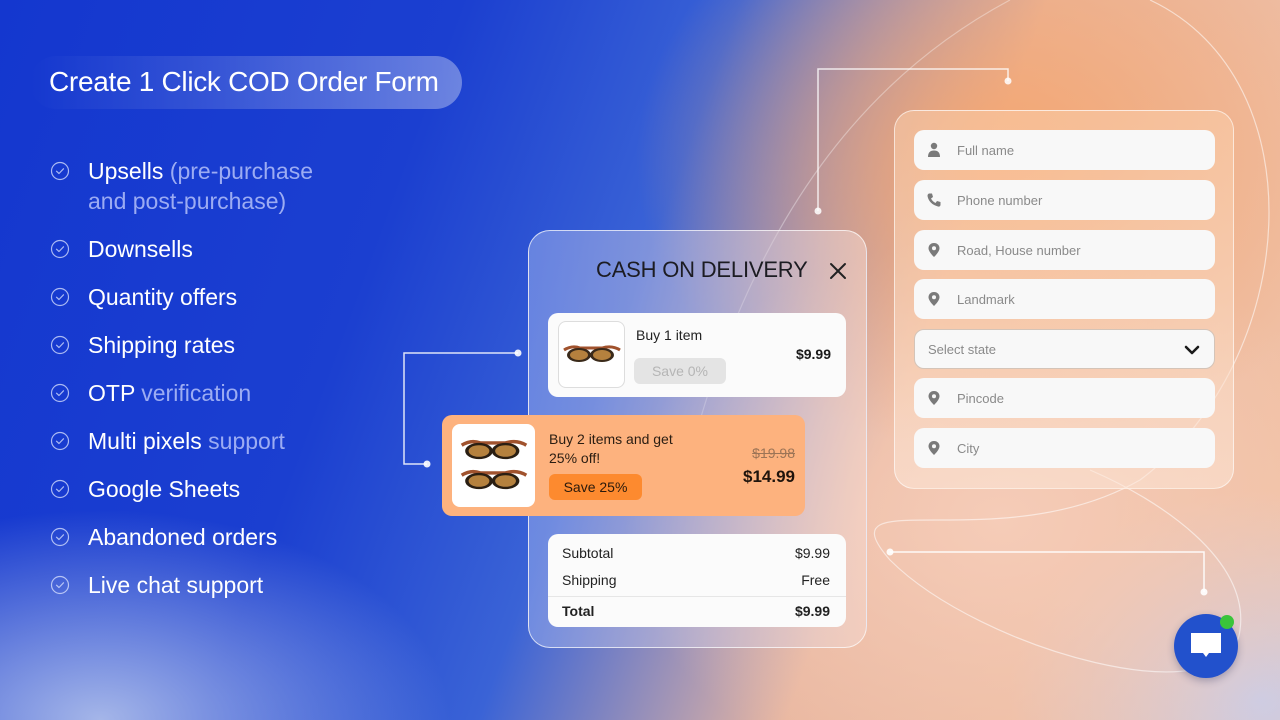 The height and width of the screenshot is (720, 1280). What do you see at coordinates (183, 537) in the screenshot?
I see `feature-text: Abandoned orders` at bounding box center [183, 537].